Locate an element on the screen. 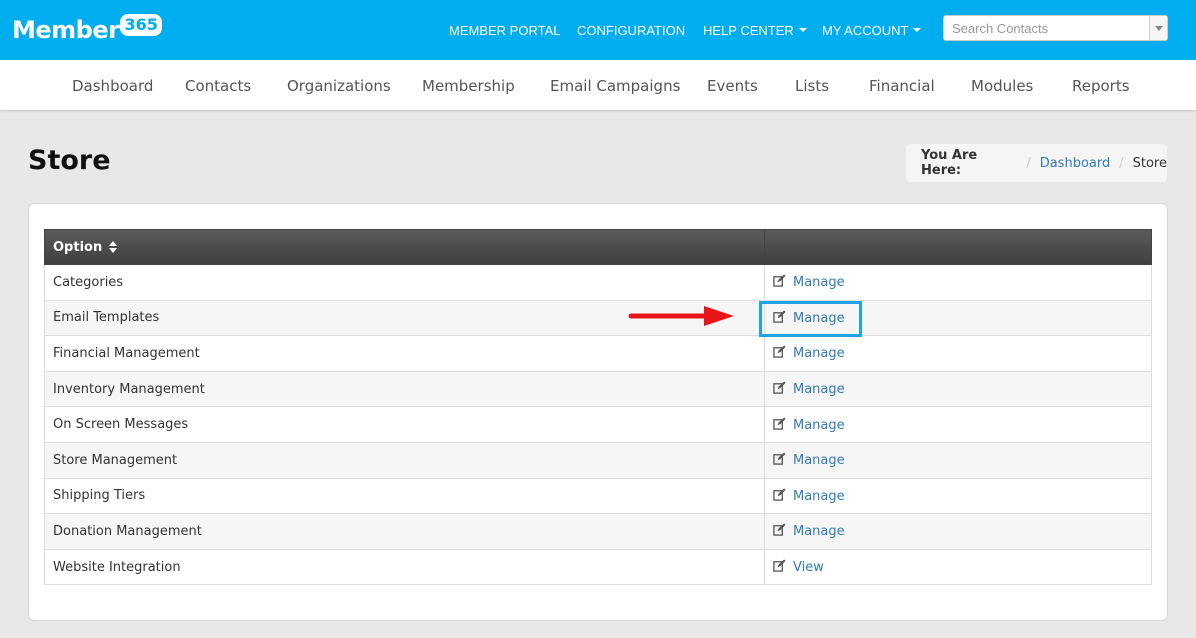 Image resolution: width=1196 pixels, height=638 pixels. option-cell: Website Integration is located at coordinates (404, 567).